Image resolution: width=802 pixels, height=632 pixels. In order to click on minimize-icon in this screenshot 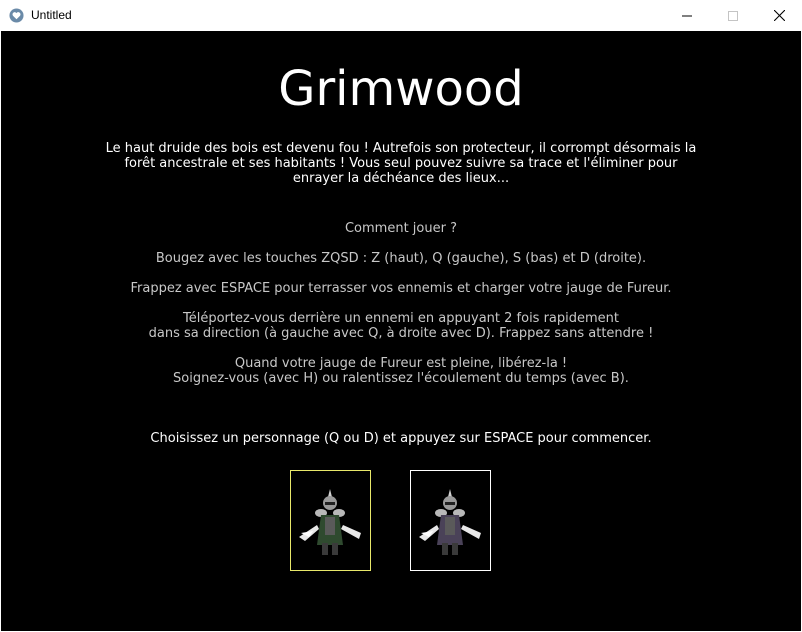, I will do `click(687, 15)`.